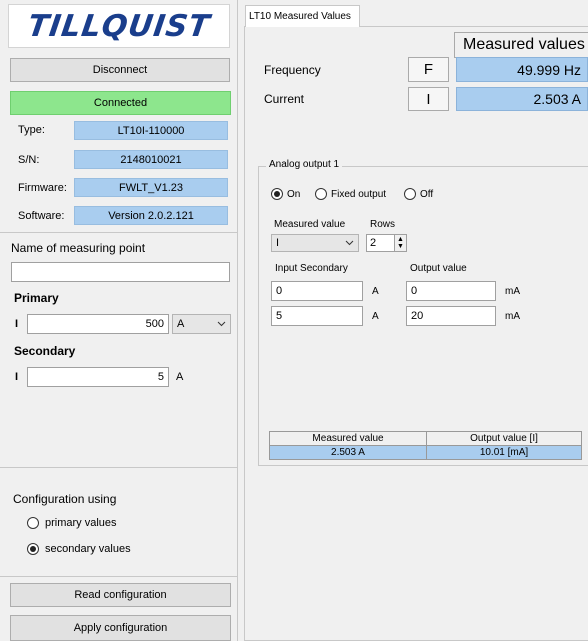 This screenshot has height=641, width=588. What do you see at coordinates (284, 99) in the screenshot?
I see `current-label: Current` at bounding box center [284, 99].